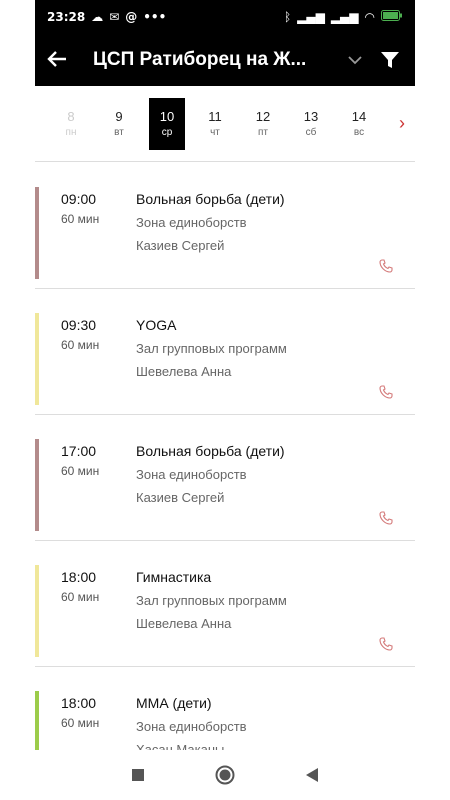 The height and width of the screenshot is (800, 450). I want to click on home-circle-icon, so click(225, 775).